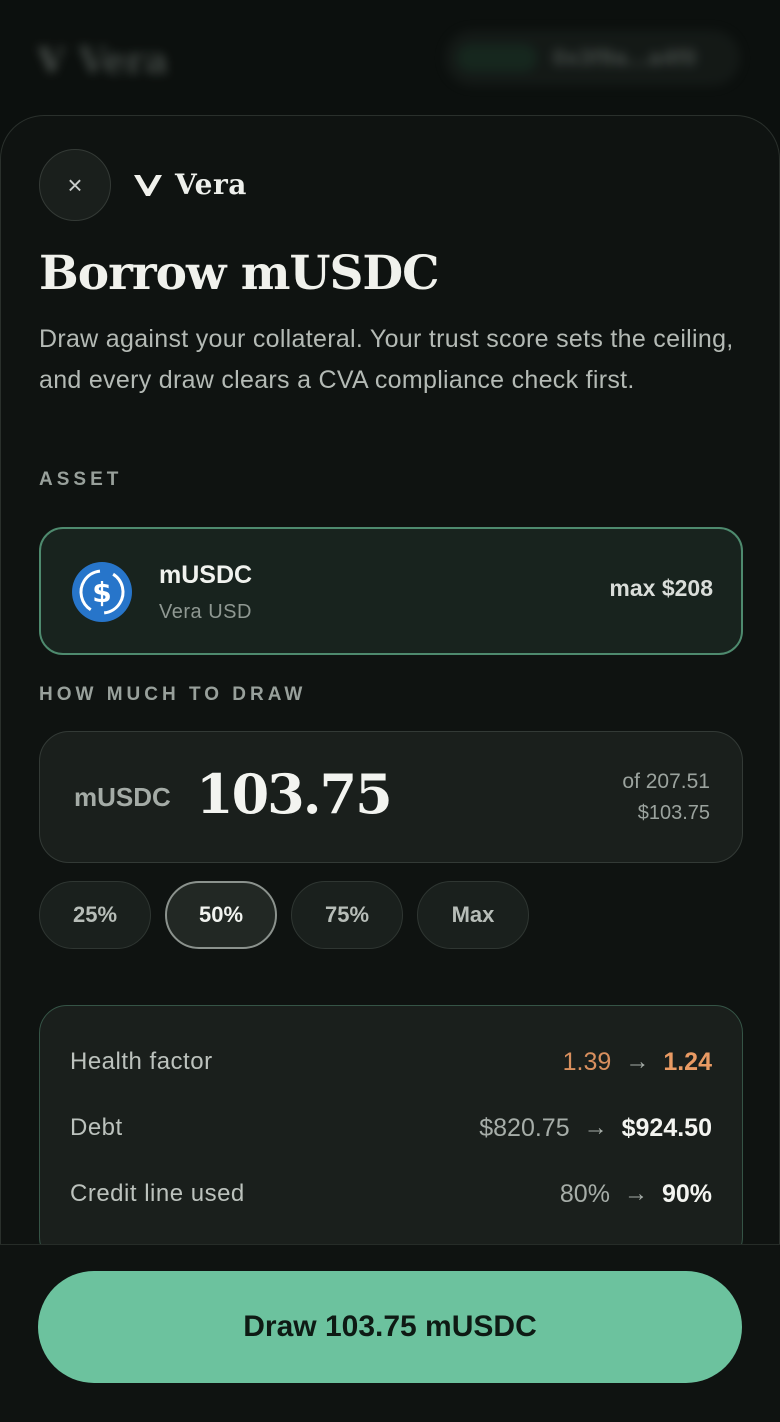 The width and height of the screenshot is (780, 1422). What do you see at coordinates (221, 915) in the screenshot?
I see `preset-50-button: 50%` at bounding box center [221, 915].